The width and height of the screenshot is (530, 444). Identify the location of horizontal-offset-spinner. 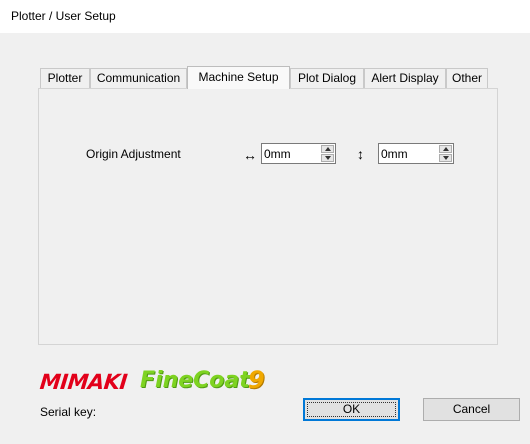
(298, 153).